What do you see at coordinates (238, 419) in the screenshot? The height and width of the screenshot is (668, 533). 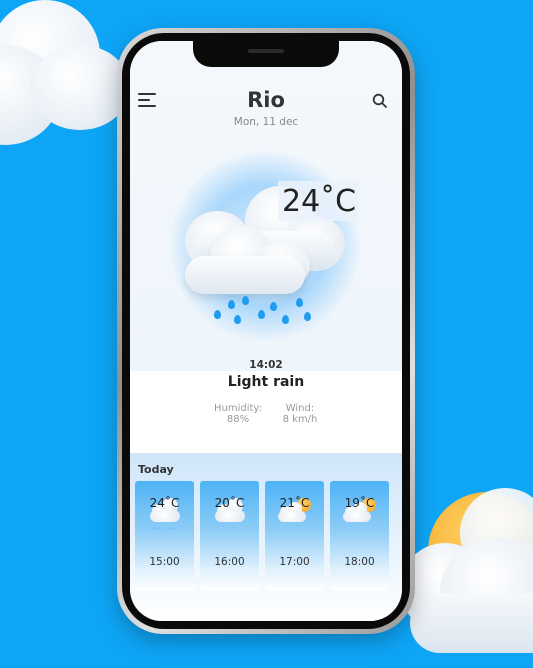 I see `humidity-value: 88%` at bounding box center [238, 419].